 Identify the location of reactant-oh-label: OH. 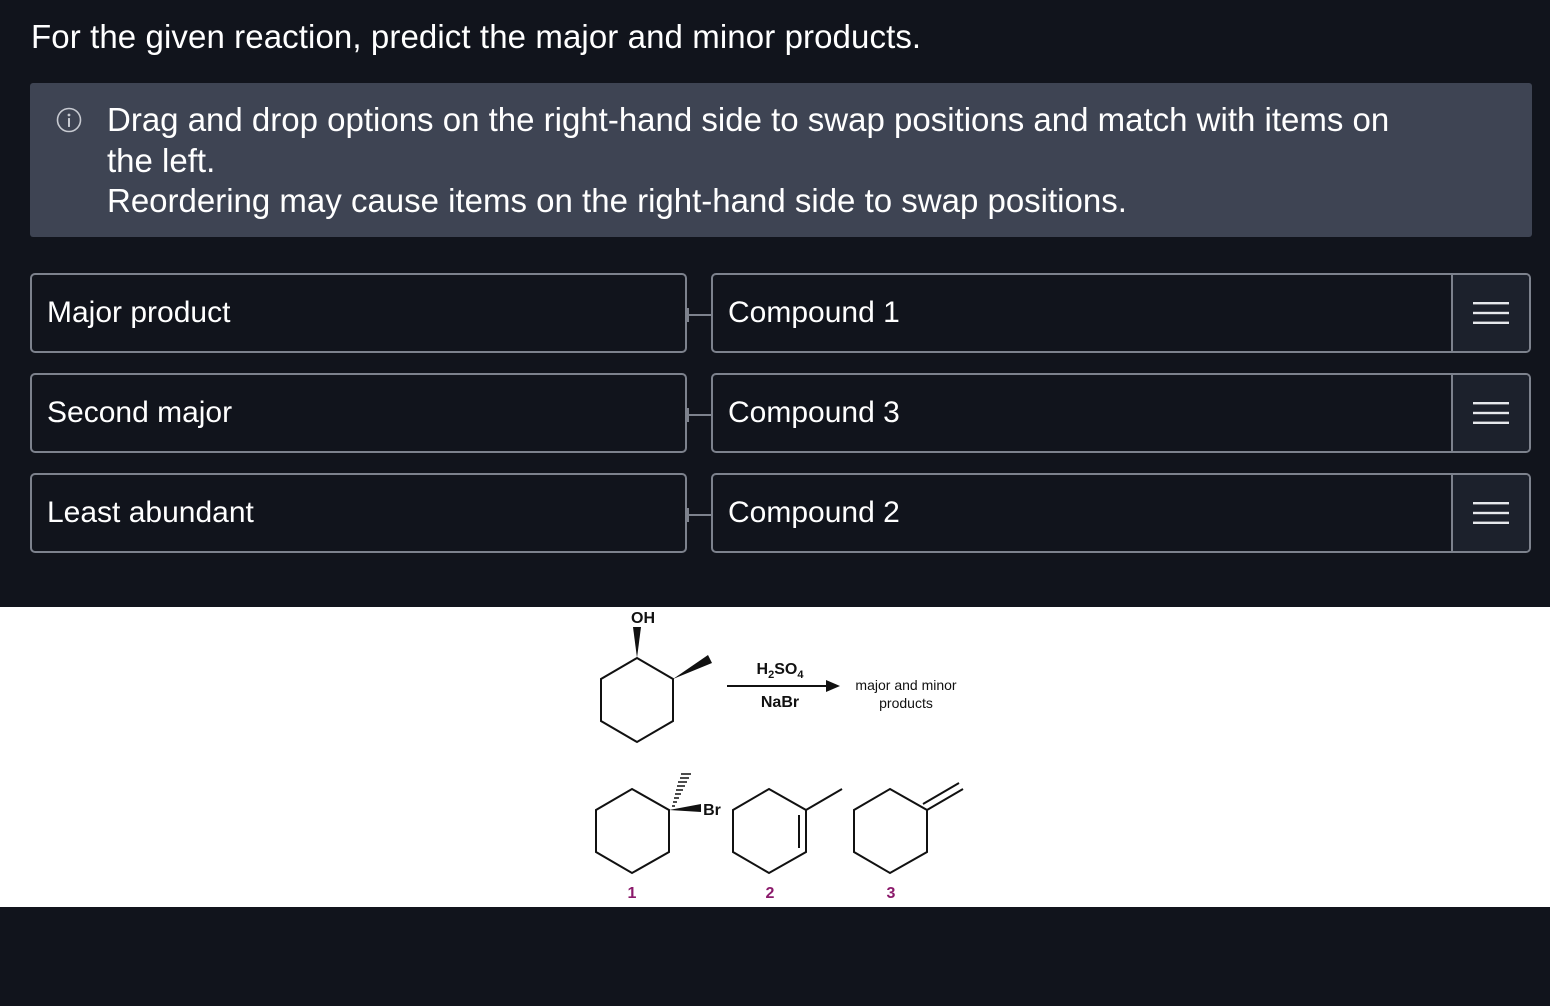
(643, 618).